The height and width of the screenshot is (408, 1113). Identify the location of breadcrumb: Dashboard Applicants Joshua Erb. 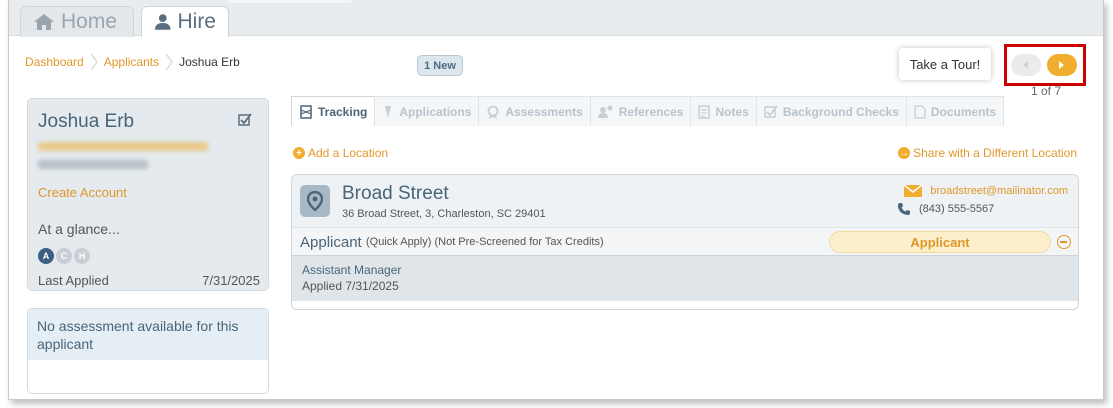
(132, 62).